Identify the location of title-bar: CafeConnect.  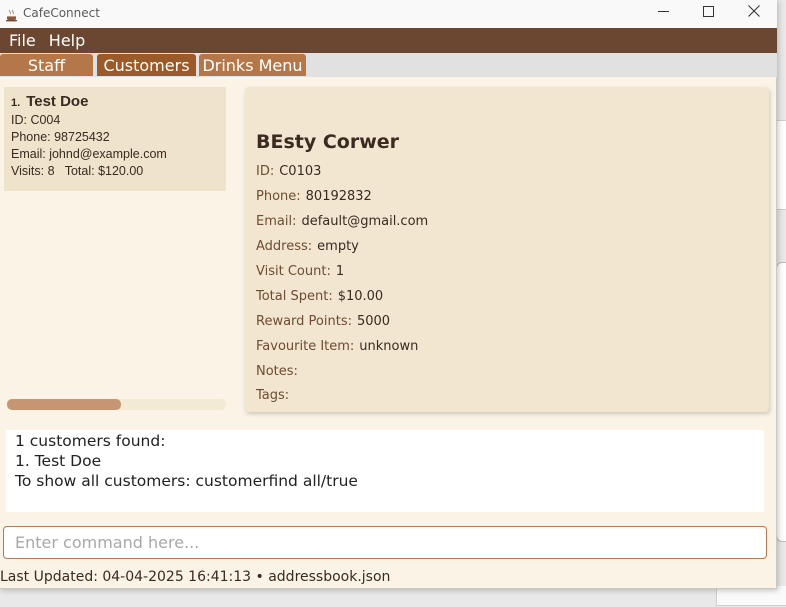
(388, 14).